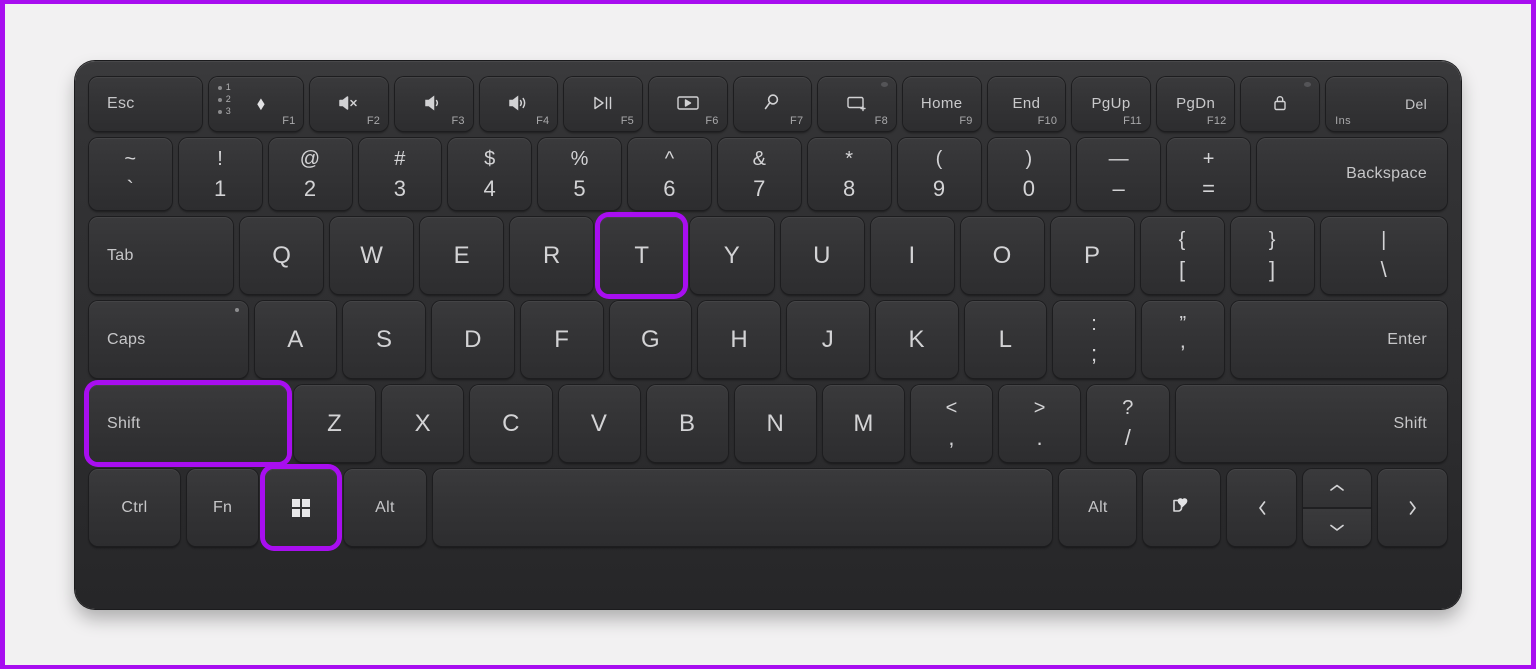 The height and width of the screenshot is (669, 1536). Describe the element at coordinates (670, 174) in the screenshot. I see `key-6: ^ 6` at that location.